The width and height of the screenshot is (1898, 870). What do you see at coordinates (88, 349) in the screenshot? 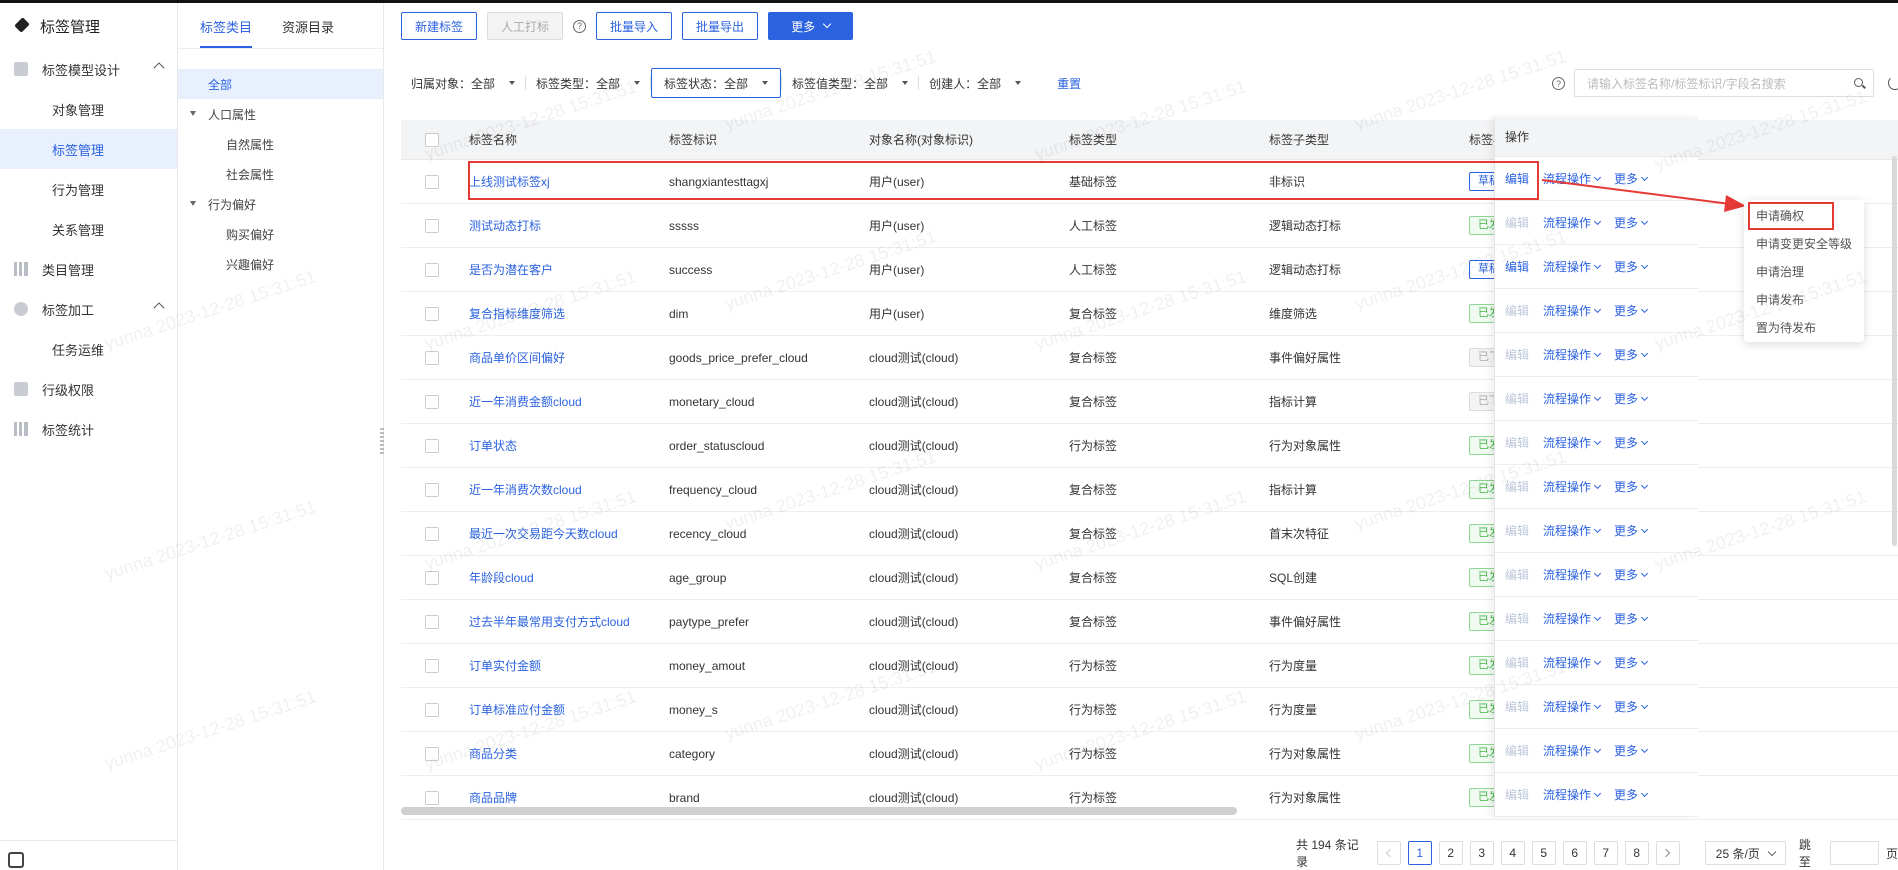
I see `sidebar-item-task-ops: 任务运维` at bounding box center [88, 349].